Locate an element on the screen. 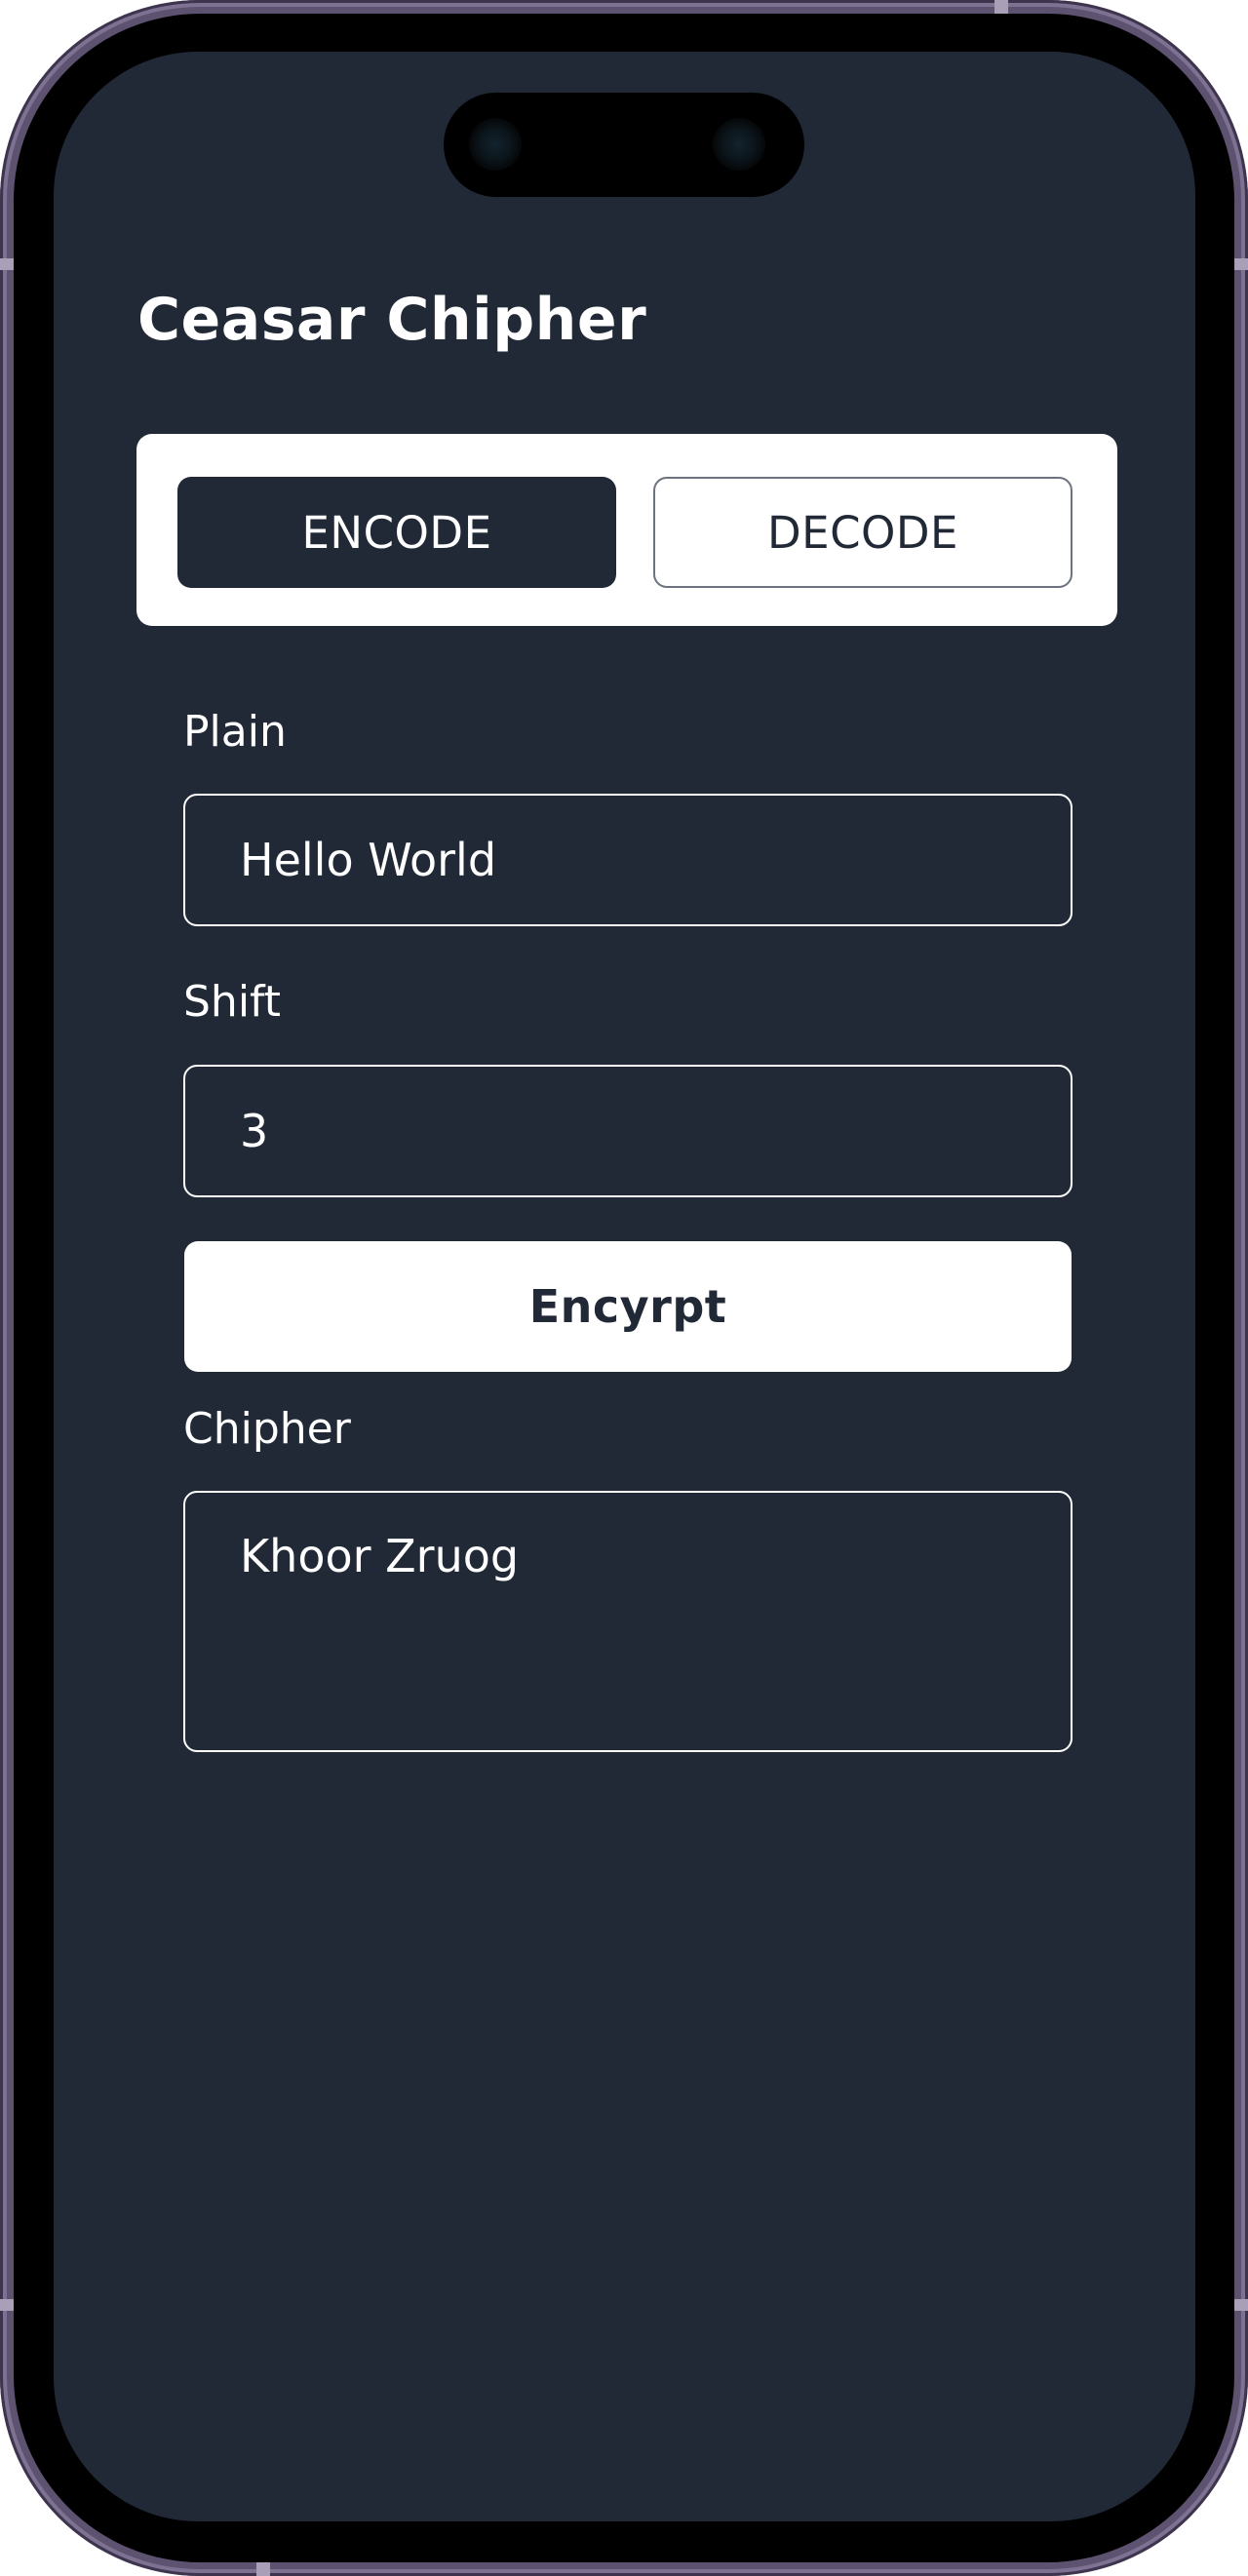  cipher-output: Khoor Zruog is located at coordinates (627, 1621).